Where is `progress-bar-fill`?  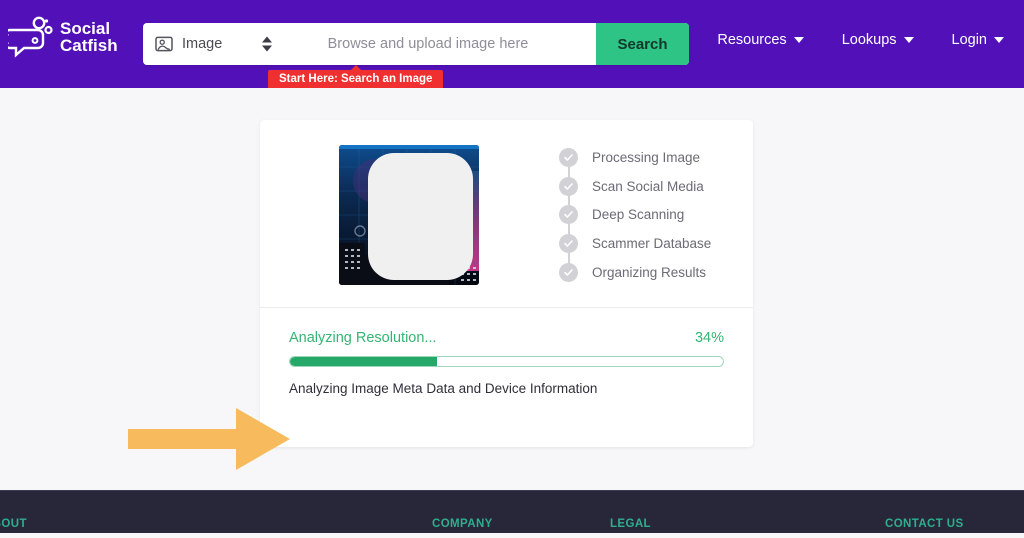
progress-bar-fill is located at coordinates (364, 361).